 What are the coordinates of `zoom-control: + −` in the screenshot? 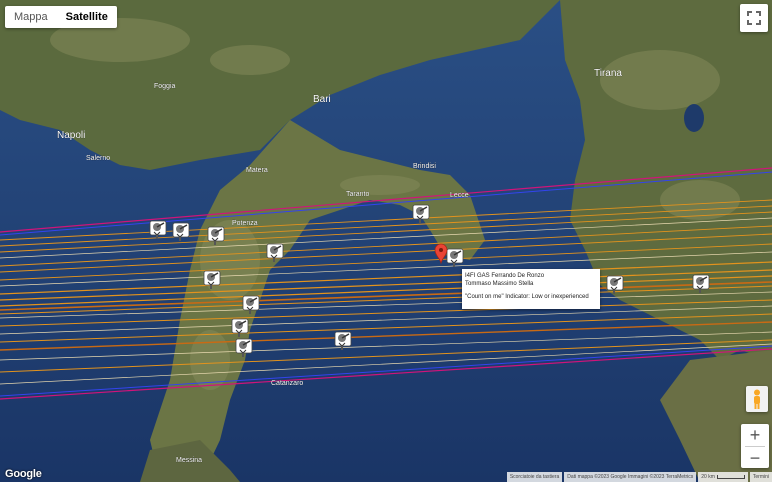 It's located at (755, 446).